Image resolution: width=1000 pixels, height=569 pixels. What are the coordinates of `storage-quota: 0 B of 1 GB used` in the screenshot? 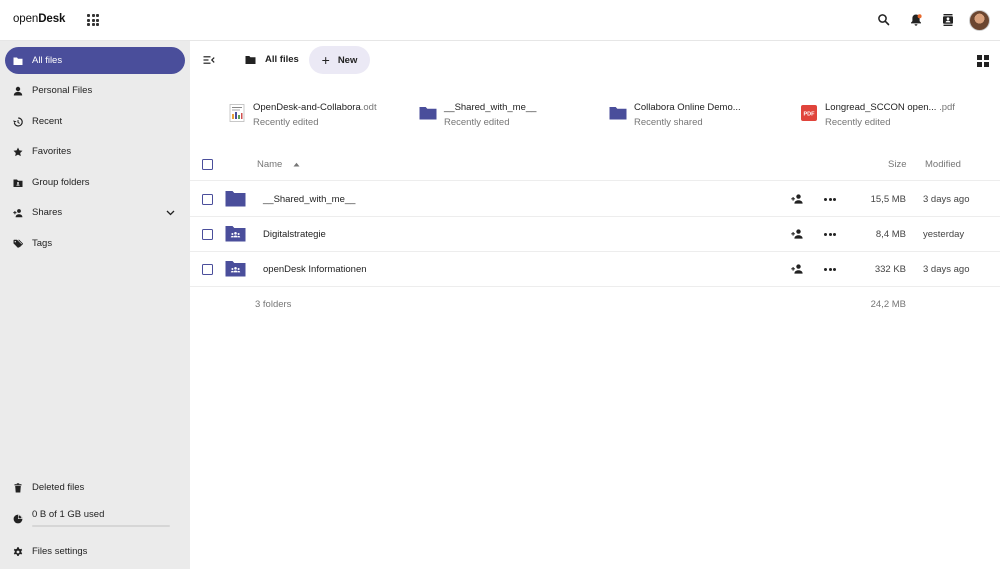 It's located at (95, 518).